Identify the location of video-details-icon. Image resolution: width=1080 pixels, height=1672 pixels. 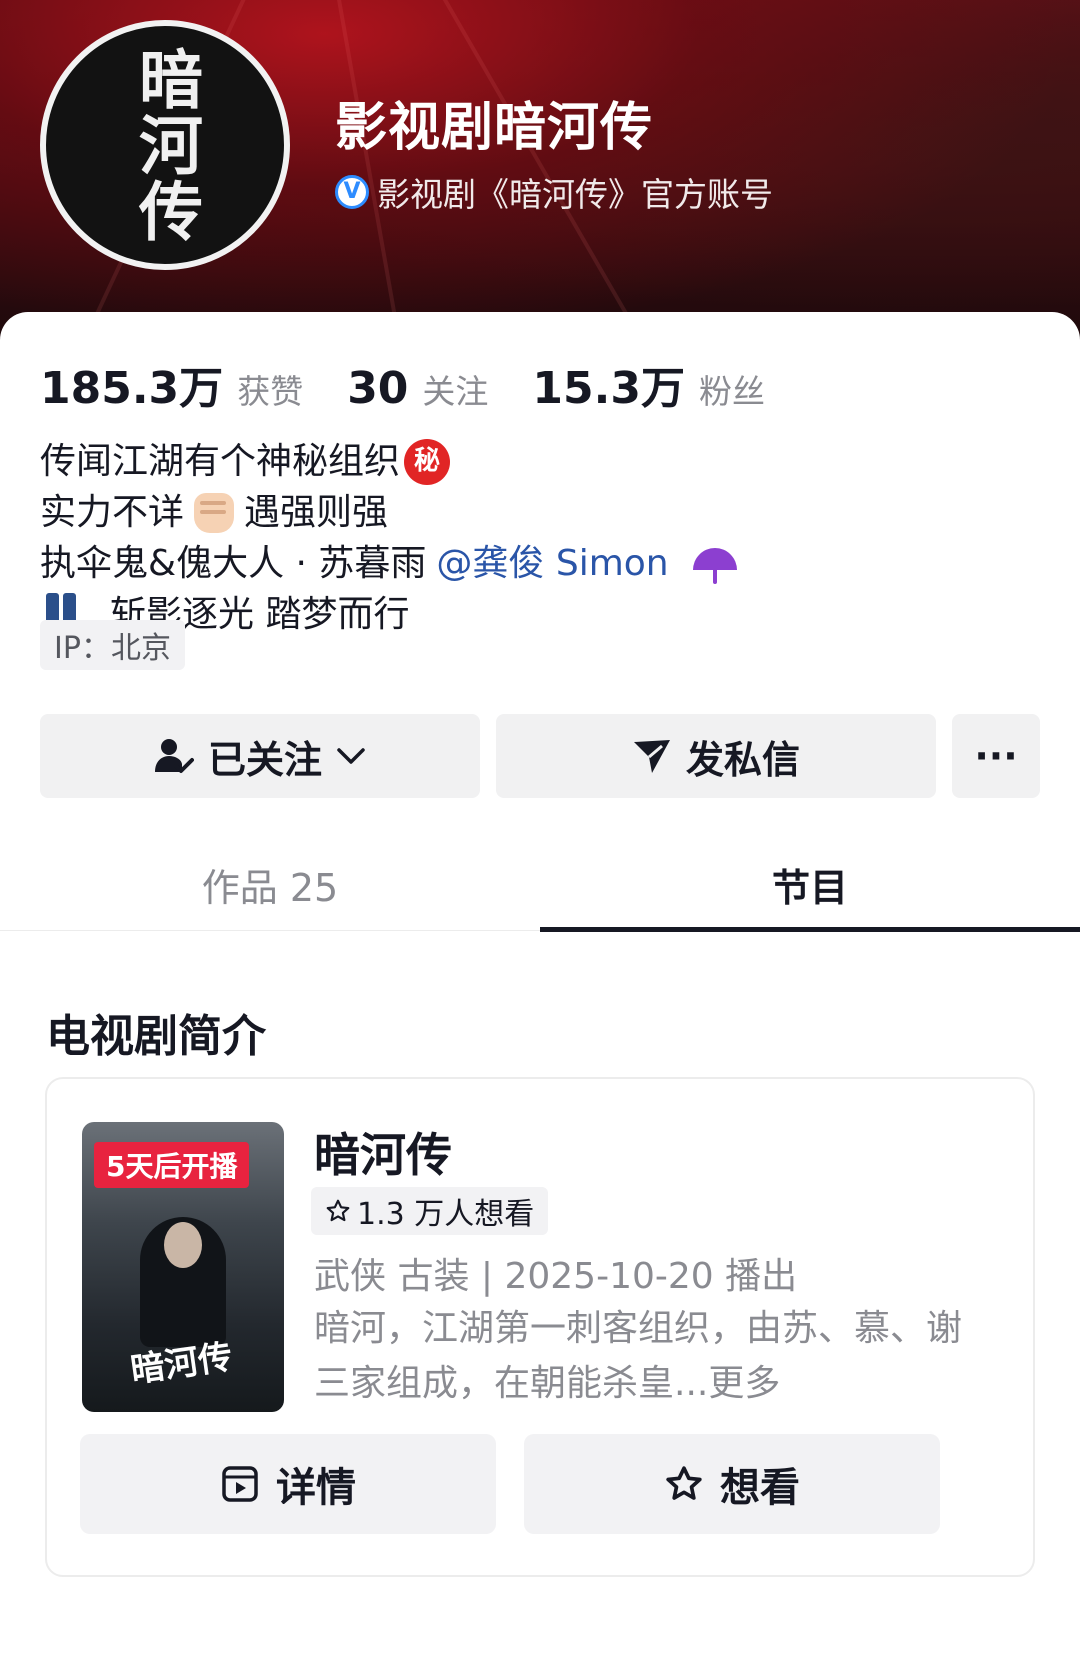
(240, 1484).